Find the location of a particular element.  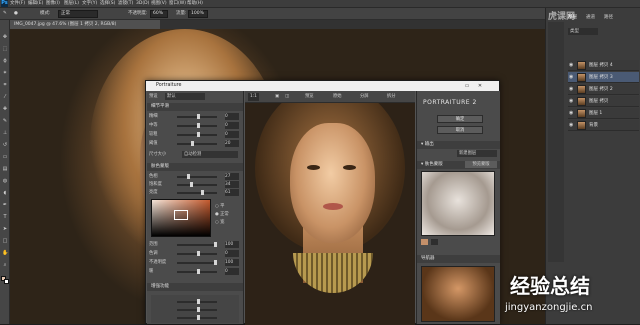

stamp-tool-icon: ⊥ is located at coordinates (5, 133).